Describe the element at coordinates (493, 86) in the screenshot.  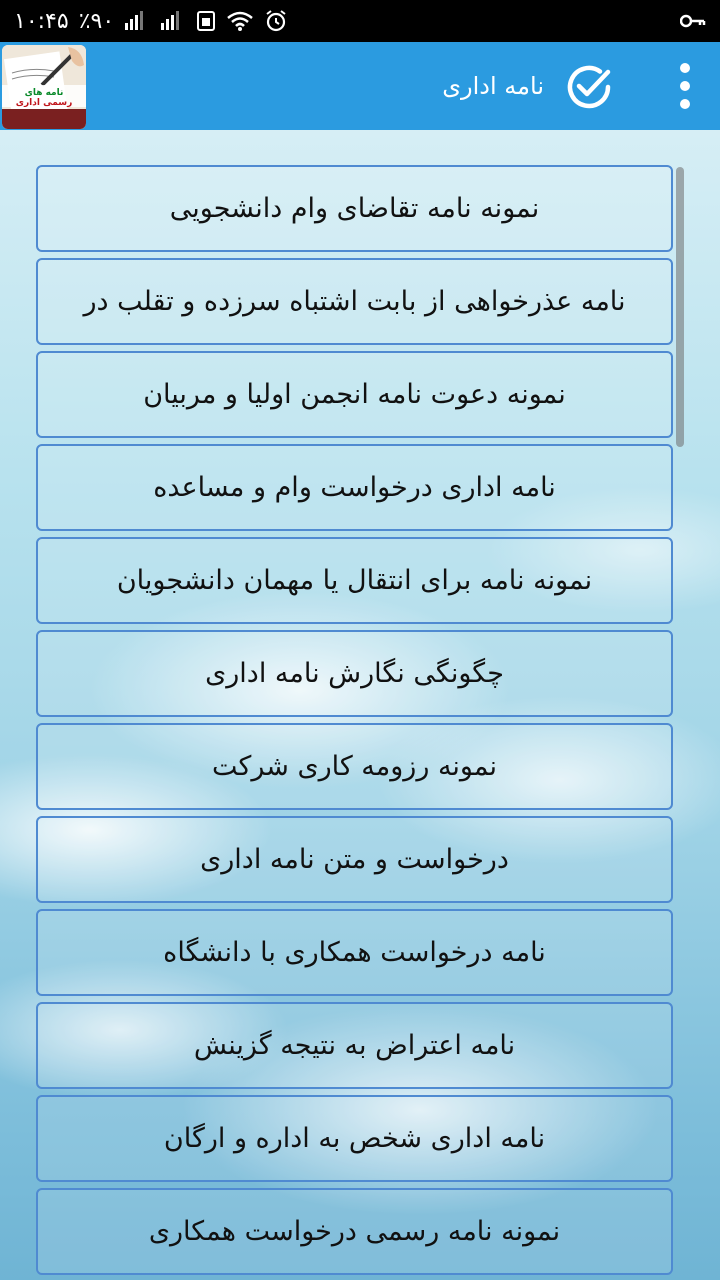
I see `app-title: نامه اداری` at that location.